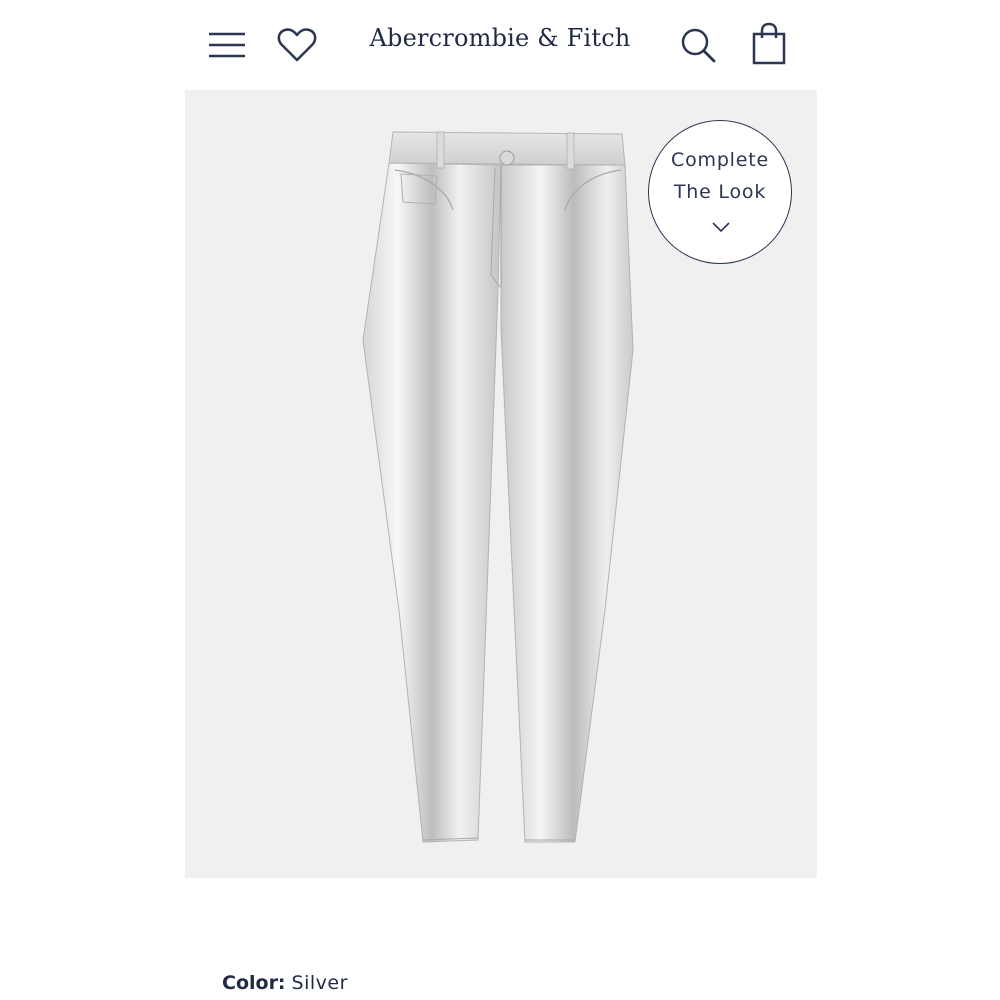 Image resolution: width=1000 pixels, height=1000 pixels. What do you see at coordinates (297, 45) in the screenshot?
I see `heart-icon` at bounding box center [297, 45].